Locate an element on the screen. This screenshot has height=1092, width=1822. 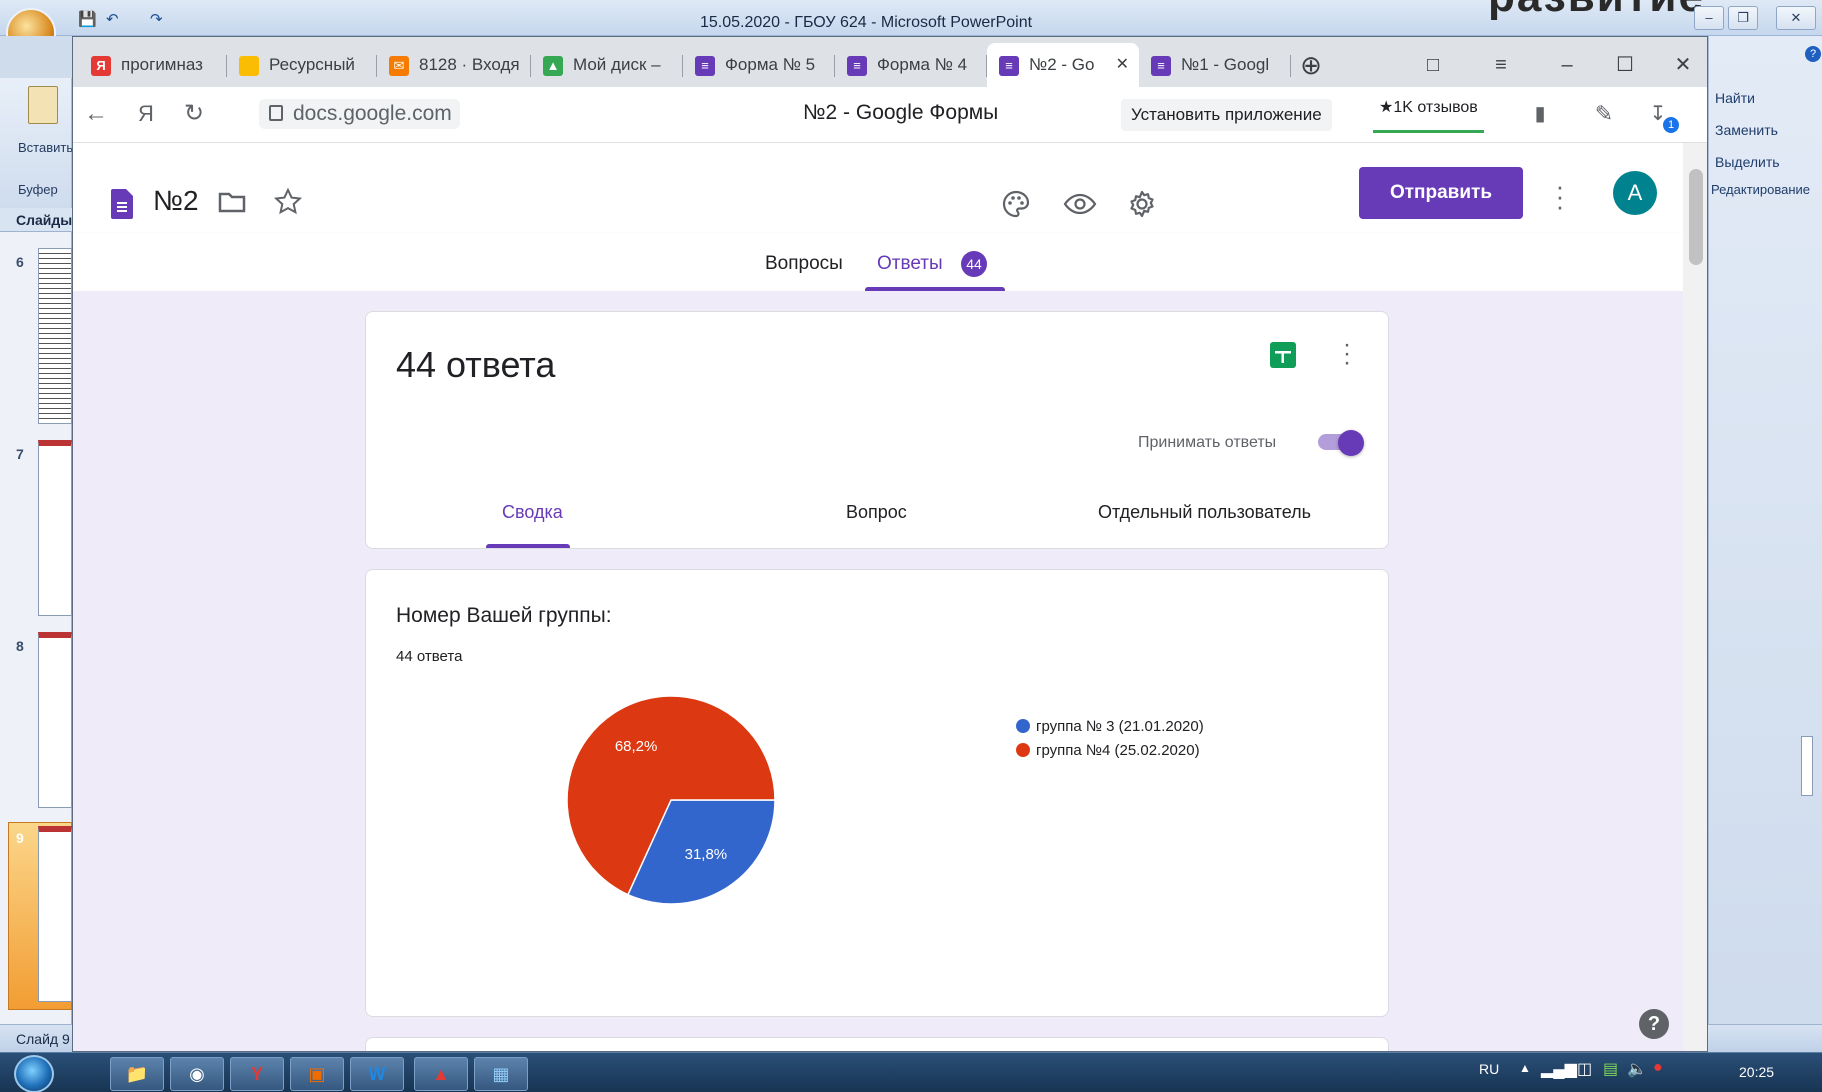
sheets-tray-icon: ▤ is located at coordinates (1610, 1069).